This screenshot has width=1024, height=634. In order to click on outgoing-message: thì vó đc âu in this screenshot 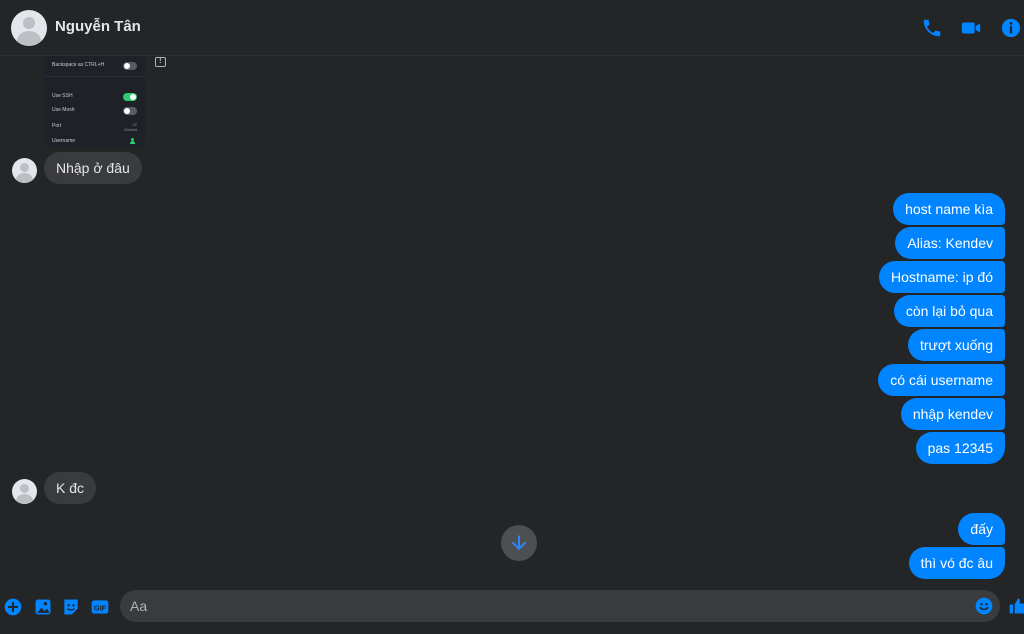, I will do `click(956, 563)`.